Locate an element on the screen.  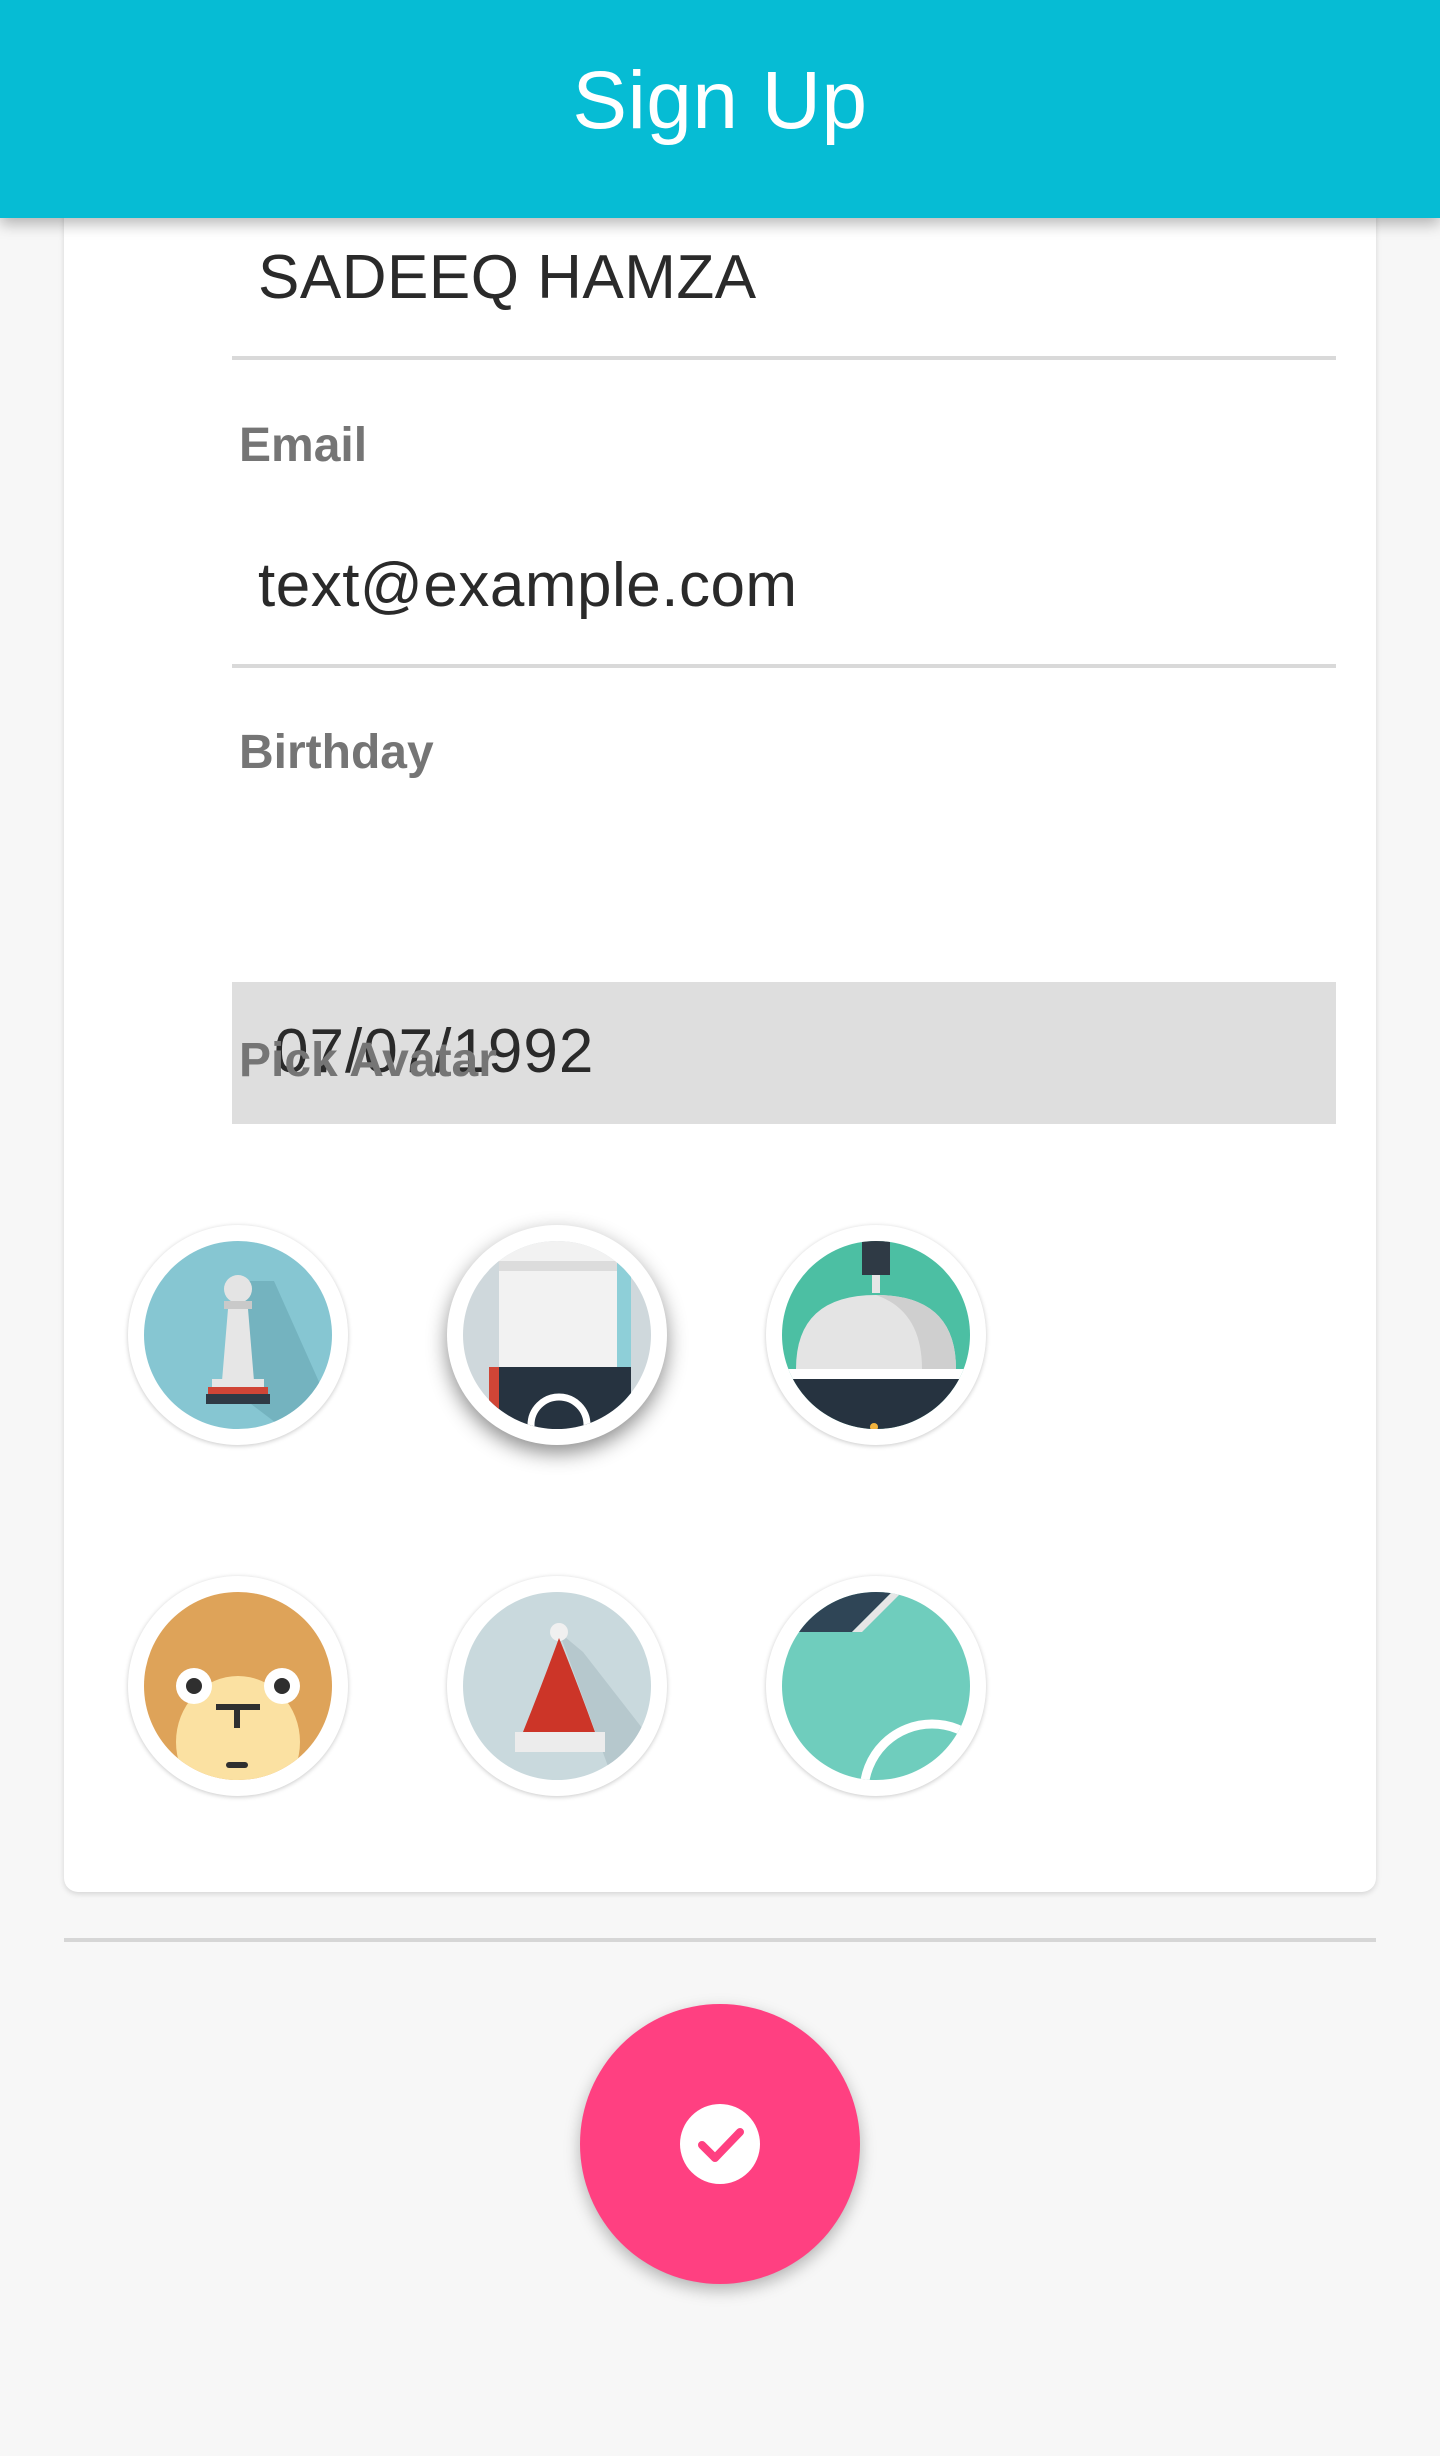
avatar-option-phone is located at coordinates (557, 1335).